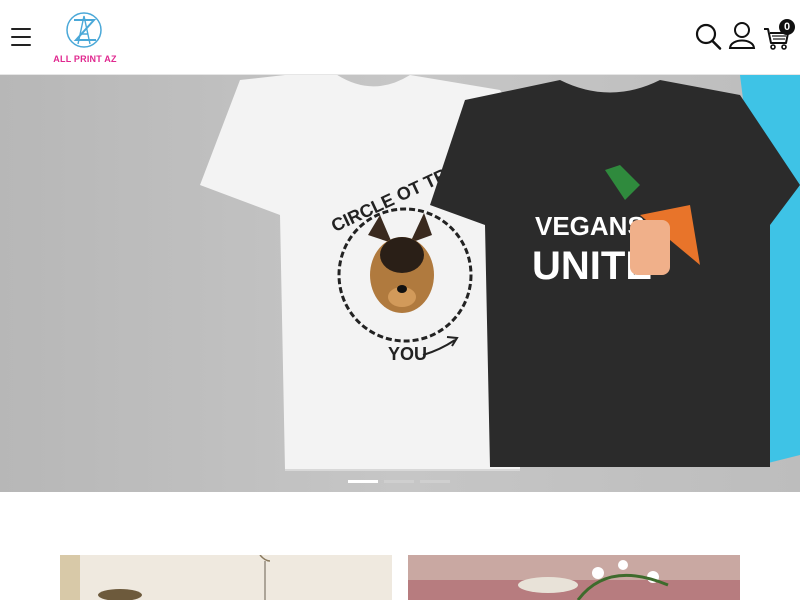 The width and height of the screenshot is (800, 600). Describe the element at coordinates (22, 37) in the screenshot. I see `hamburger-menu-icon` at that location.